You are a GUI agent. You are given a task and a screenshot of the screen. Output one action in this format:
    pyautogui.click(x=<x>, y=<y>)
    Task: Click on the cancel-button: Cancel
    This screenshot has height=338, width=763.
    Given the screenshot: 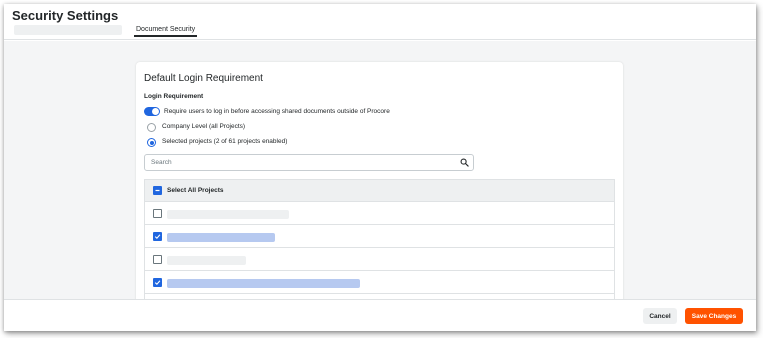 What is the action you would take?
    pyautogui.click(x=660, y=316)
    